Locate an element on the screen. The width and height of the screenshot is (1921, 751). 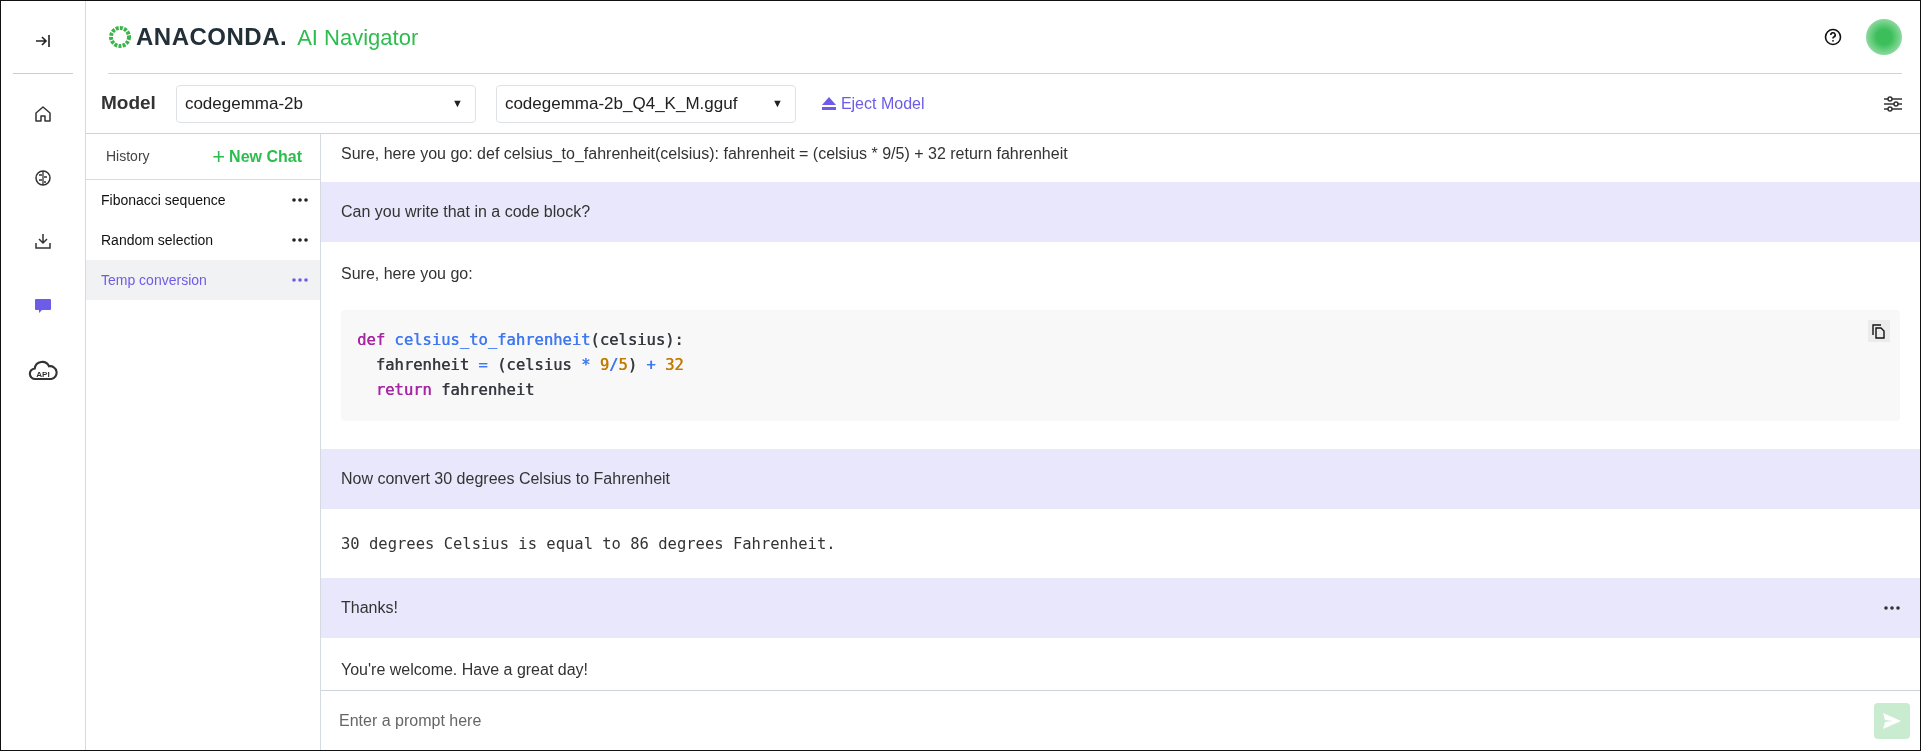
model-select: codegemma-2b ▼ is located at coordinates (325, 103).